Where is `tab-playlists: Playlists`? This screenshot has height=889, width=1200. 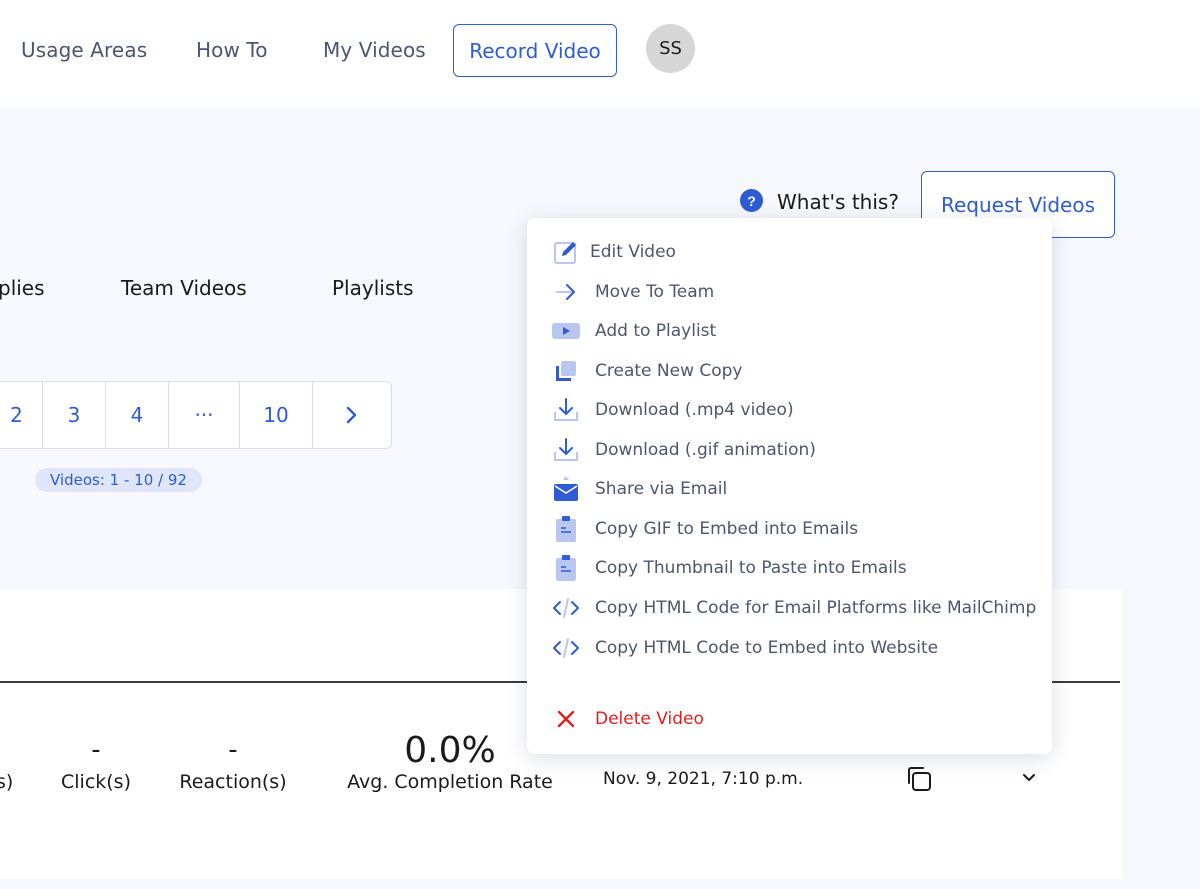
tab-playlists: Playlists is located at coordinates (373, 288).